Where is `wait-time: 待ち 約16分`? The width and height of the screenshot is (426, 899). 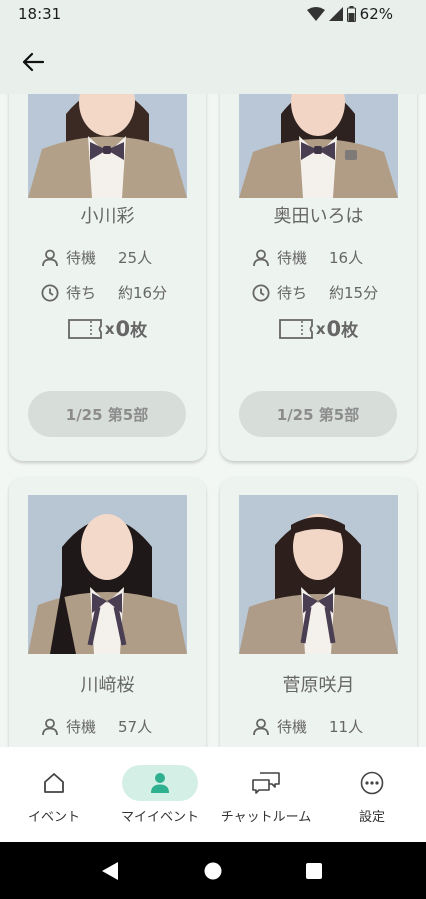 wait-time: 待ち 約16分 is located at coordinates (104, 292).